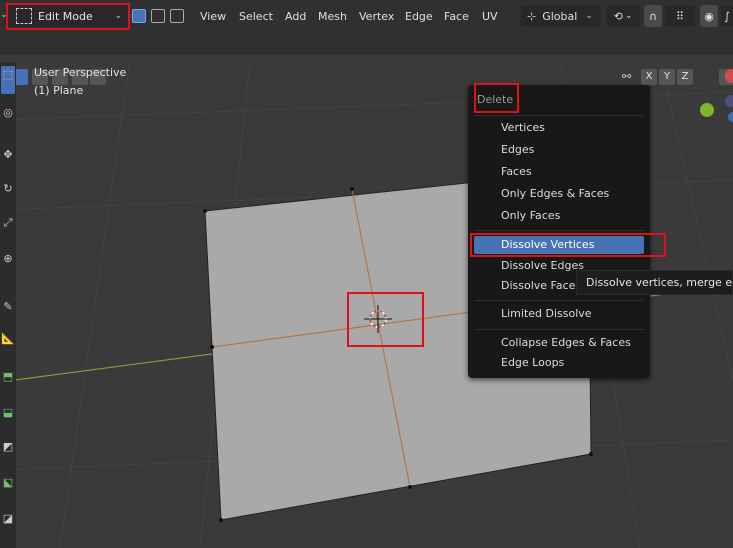 This screenshot has width=733, height=548. I want to click on annotate-tool-icon: ✎, so click(8, 307).